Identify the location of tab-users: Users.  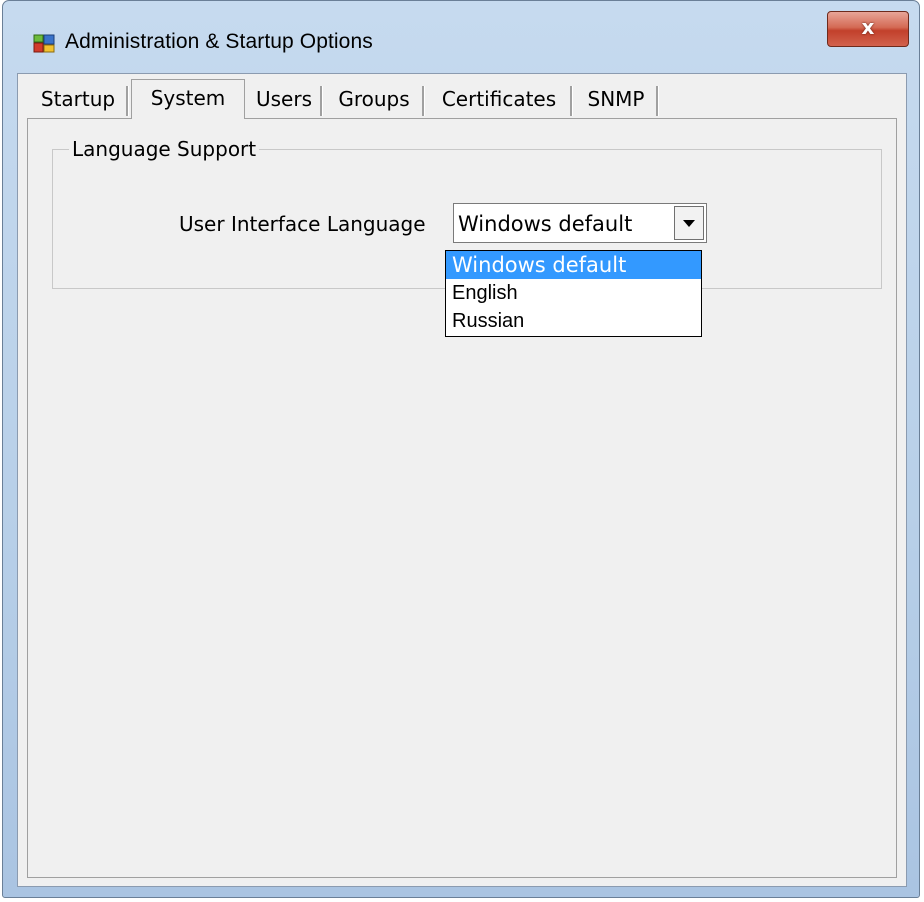
(284, 100).